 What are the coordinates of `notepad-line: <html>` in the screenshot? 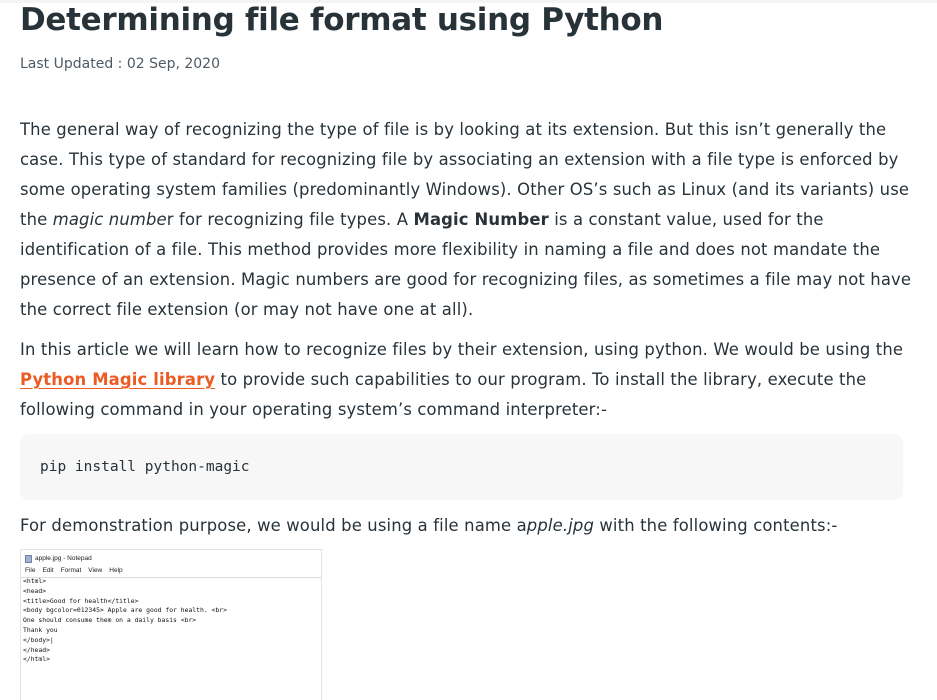 It's located at (35, 581).